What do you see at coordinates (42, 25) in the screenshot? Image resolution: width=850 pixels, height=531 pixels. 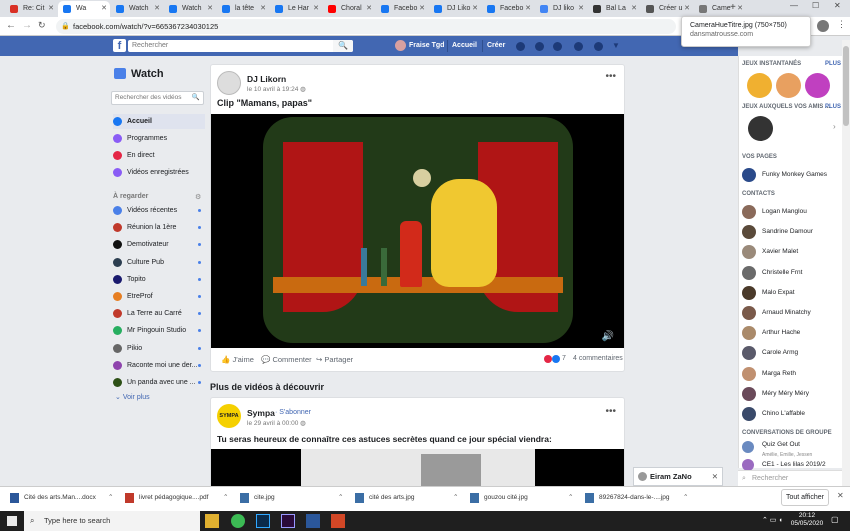 I see `reload-icon: ↻` at bounding box center [42, 25].